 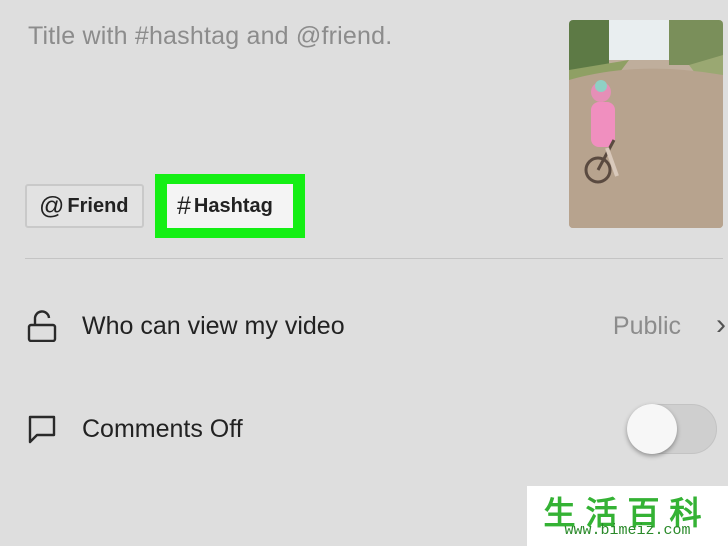 I want to click on caption-input: Title with #hashtag and @friend., so click(x=210, y=36).